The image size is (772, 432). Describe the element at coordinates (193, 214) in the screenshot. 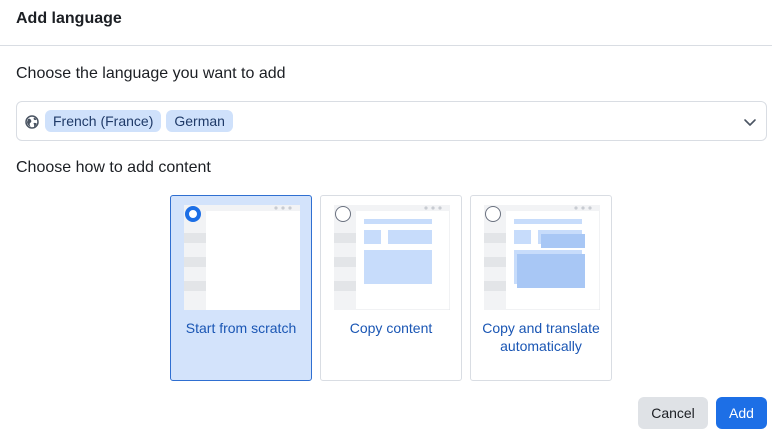

I see `radio-start-from-scratch` at that location.